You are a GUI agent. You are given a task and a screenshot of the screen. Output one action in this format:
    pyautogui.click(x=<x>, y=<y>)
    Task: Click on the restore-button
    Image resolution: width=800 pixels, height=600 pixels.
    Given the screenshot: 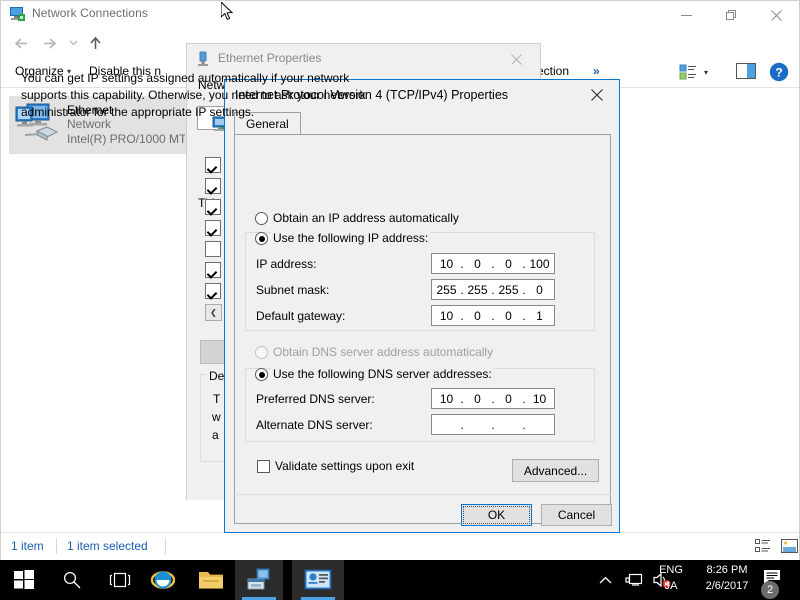 What is the action you would take?
    pyautogui.click(x=731, y=15)
    